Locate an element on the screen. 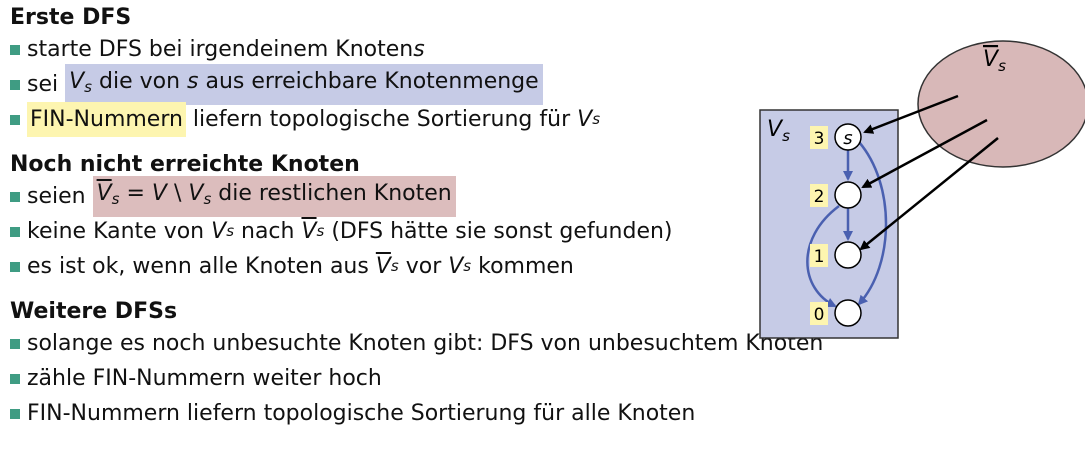 The height and width of the screenshot is (474, 1088). bullet-text: starte DFS bei irgendeinem Knoten is located at coordinates (220, 49).